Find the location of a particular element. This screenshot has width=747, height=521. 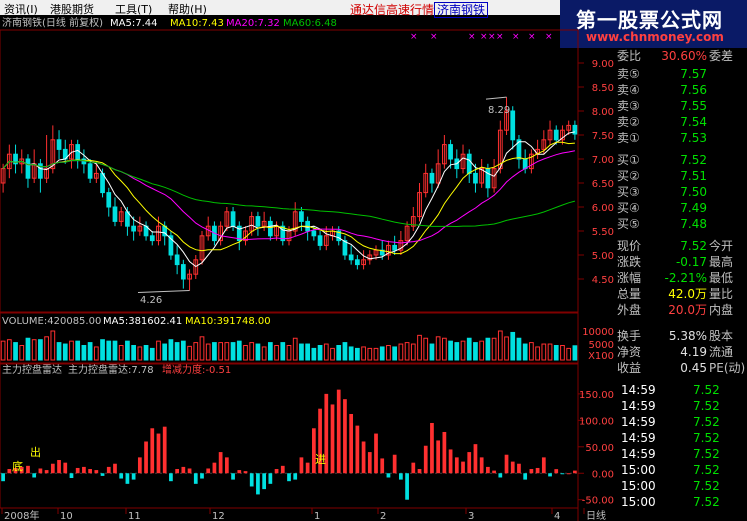

price-header-ma60: MA60:6.48 is located at coordinates (310, 23).